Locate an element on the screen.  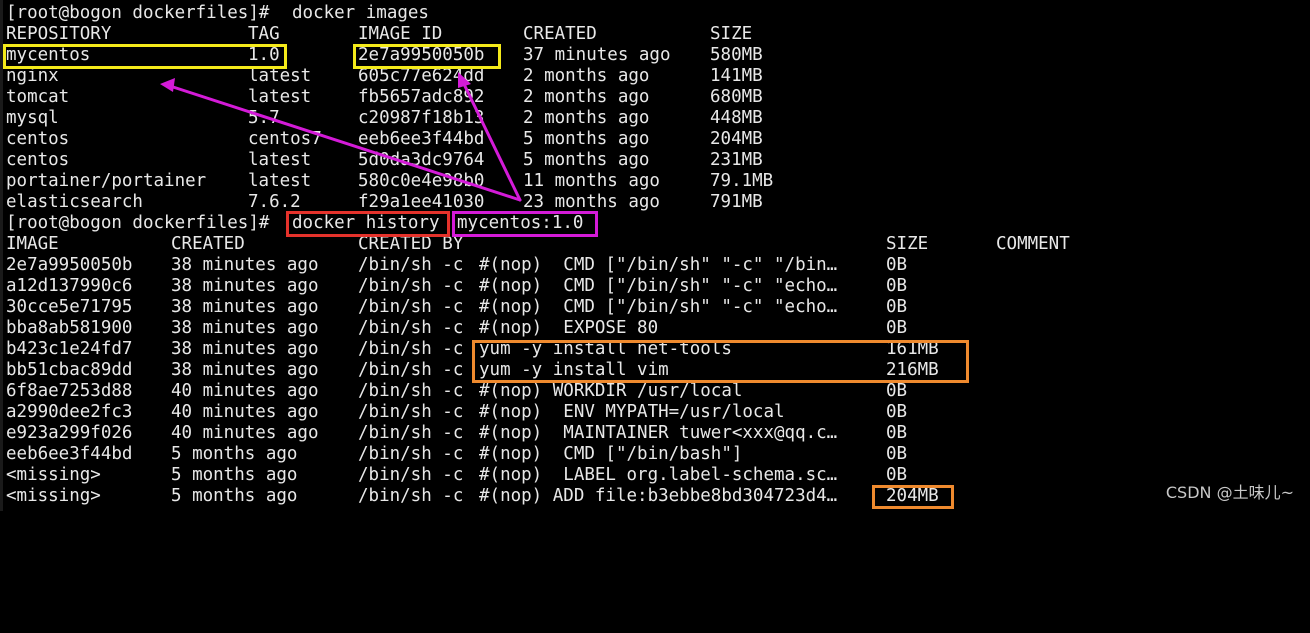
annotation-arrows is located at coordinates (341, 137).